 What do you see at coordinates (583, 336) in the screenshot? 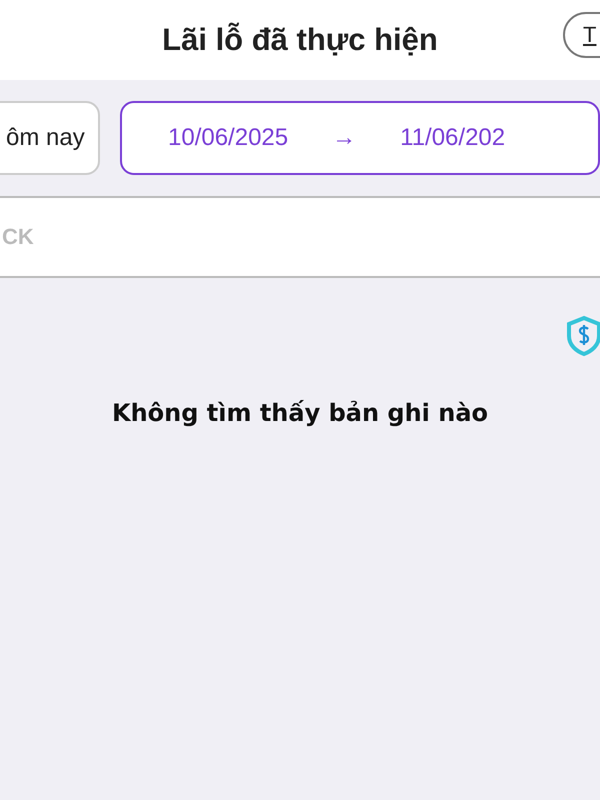
I see `shield-dollar-icon` at bounding box center [583, 336].